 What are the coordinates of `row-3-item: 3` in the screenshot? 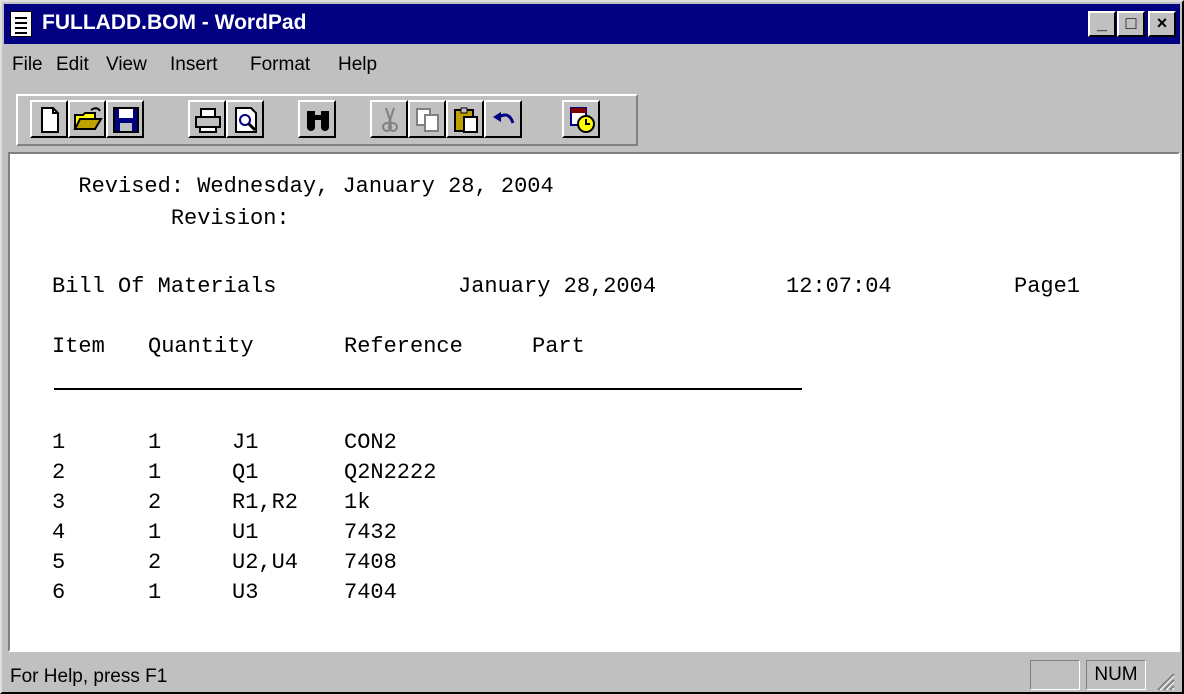 It's located at (59, 502).